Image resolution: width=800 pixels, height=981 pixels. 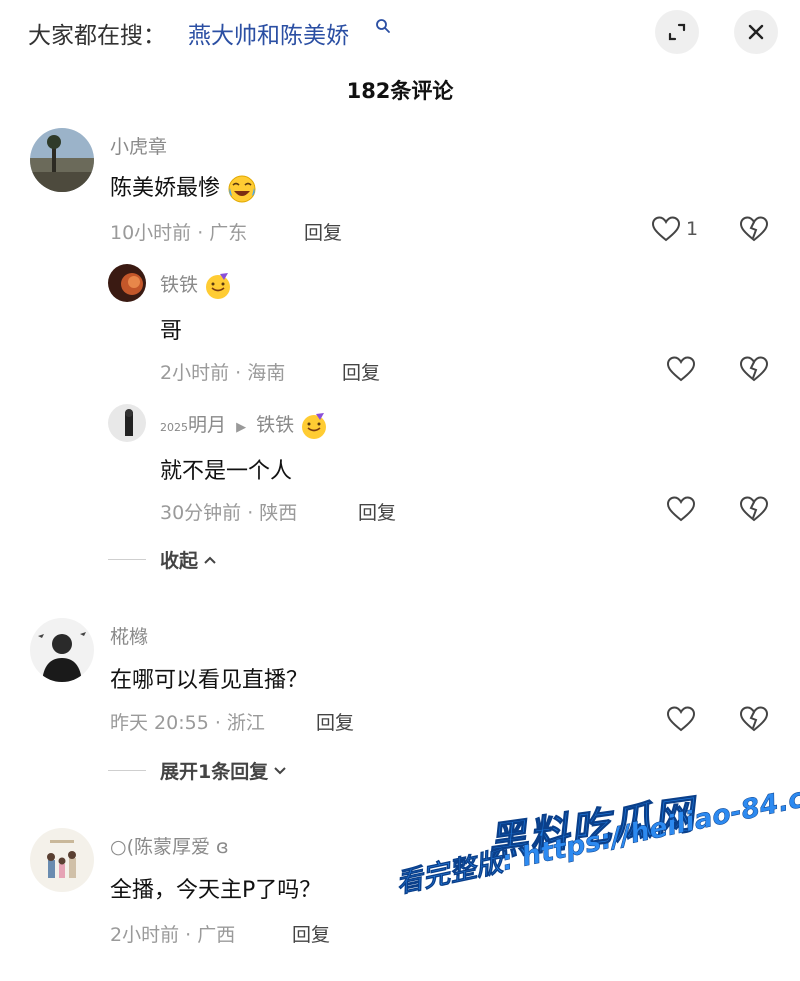 What do you see at coordinates (223, 373) in the screenshot?
I see `reply-time-location: 2小时前 · 海南` at bounding box center [223, 373].